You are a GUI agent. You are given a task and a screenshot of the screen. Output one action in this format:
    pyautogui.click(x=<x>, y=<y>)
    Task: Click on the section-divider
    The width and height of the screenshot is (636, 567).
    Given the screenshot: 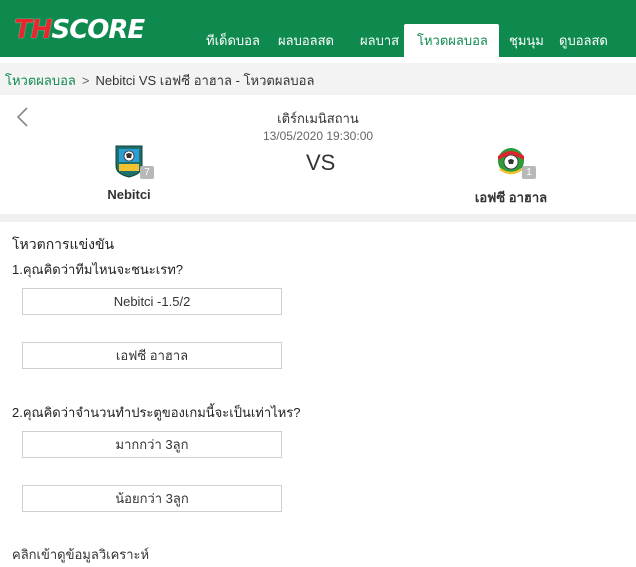 What is the action you would take?
    pyautogui.click(x=318, y=218)
    